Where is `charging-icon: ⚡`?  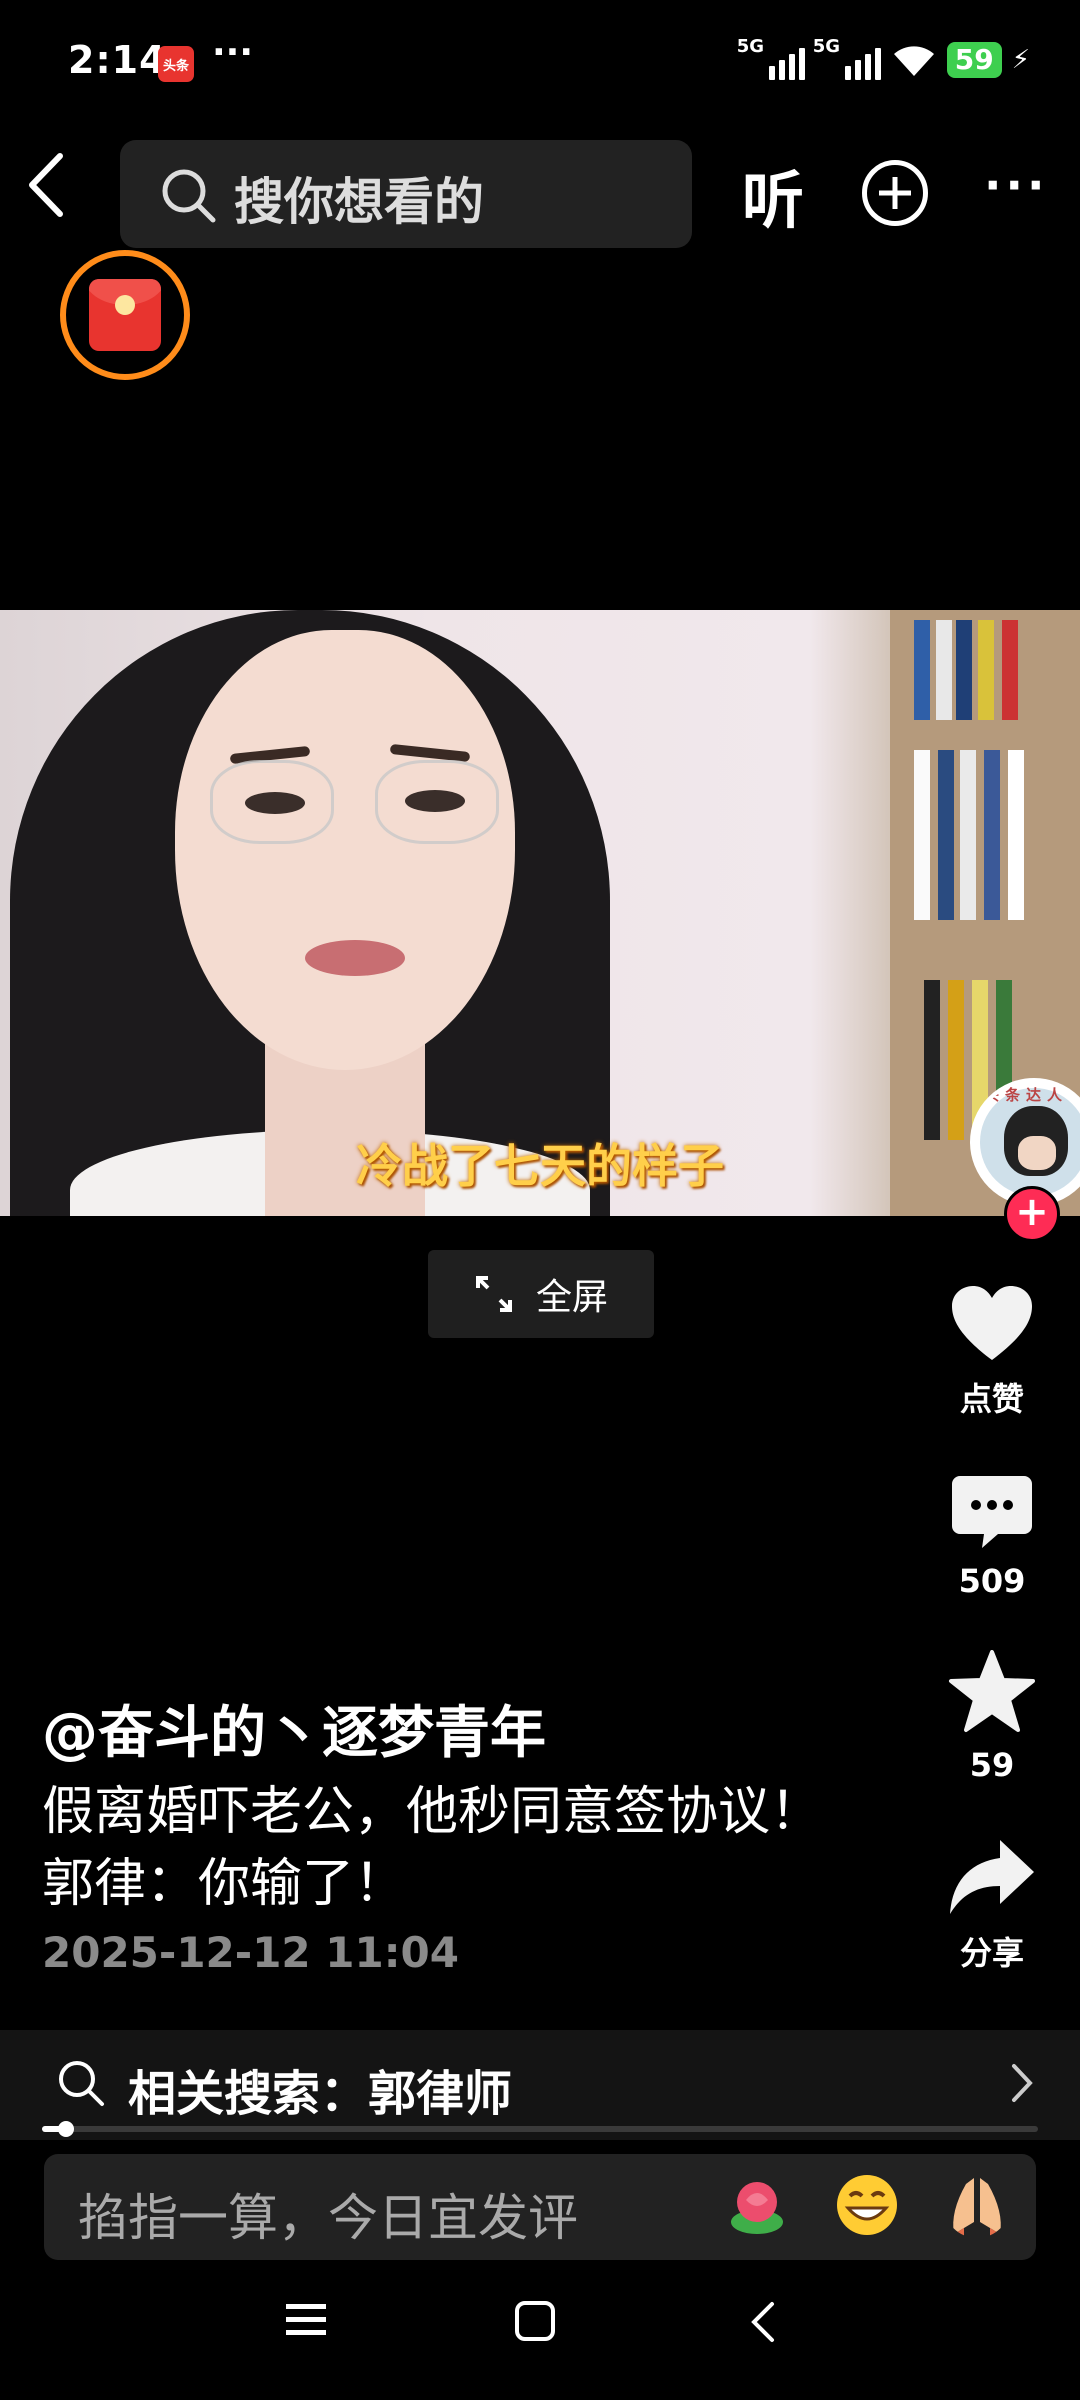
charging-icon: ⚡ is located at coordinates (1020, 60).